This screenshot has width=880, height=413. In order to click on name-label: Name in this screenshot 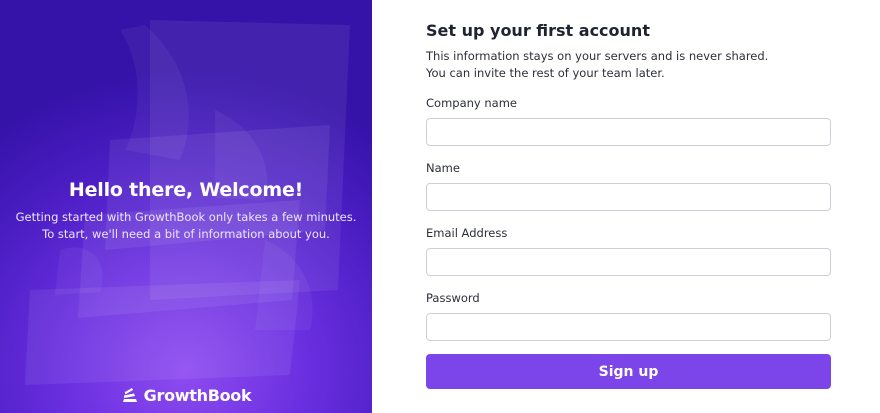, I will do `click(443, 168)`.